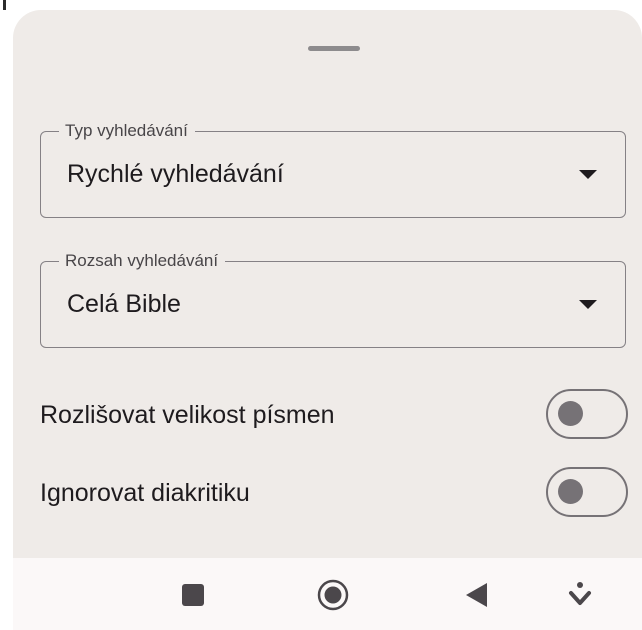  Describe the element at coordinates (127, 131) in the screenshot. I see `search-type-label: Typ vyhledávání` at that location.